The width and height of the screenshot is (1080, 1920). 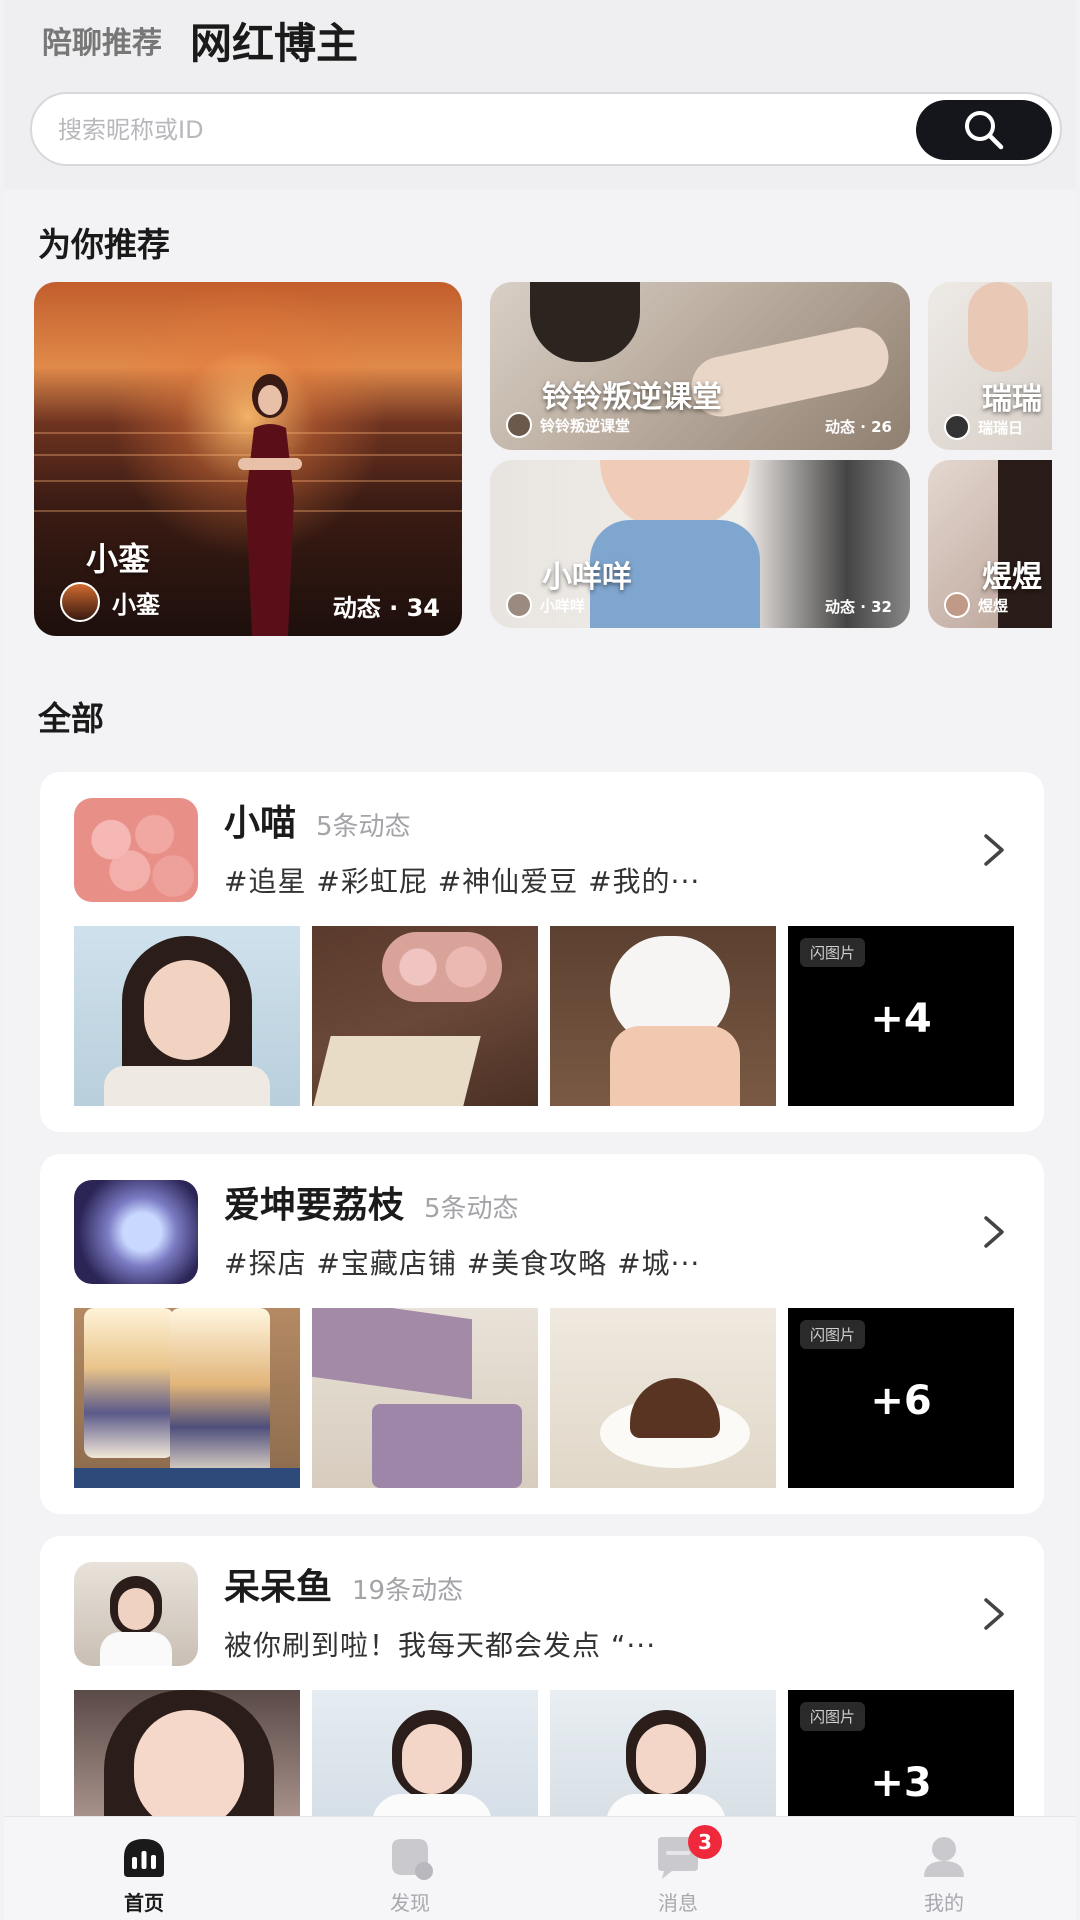 I want to click on recommend-author-name: 铃铃叛逆课堂, so click(x=585, y=425).